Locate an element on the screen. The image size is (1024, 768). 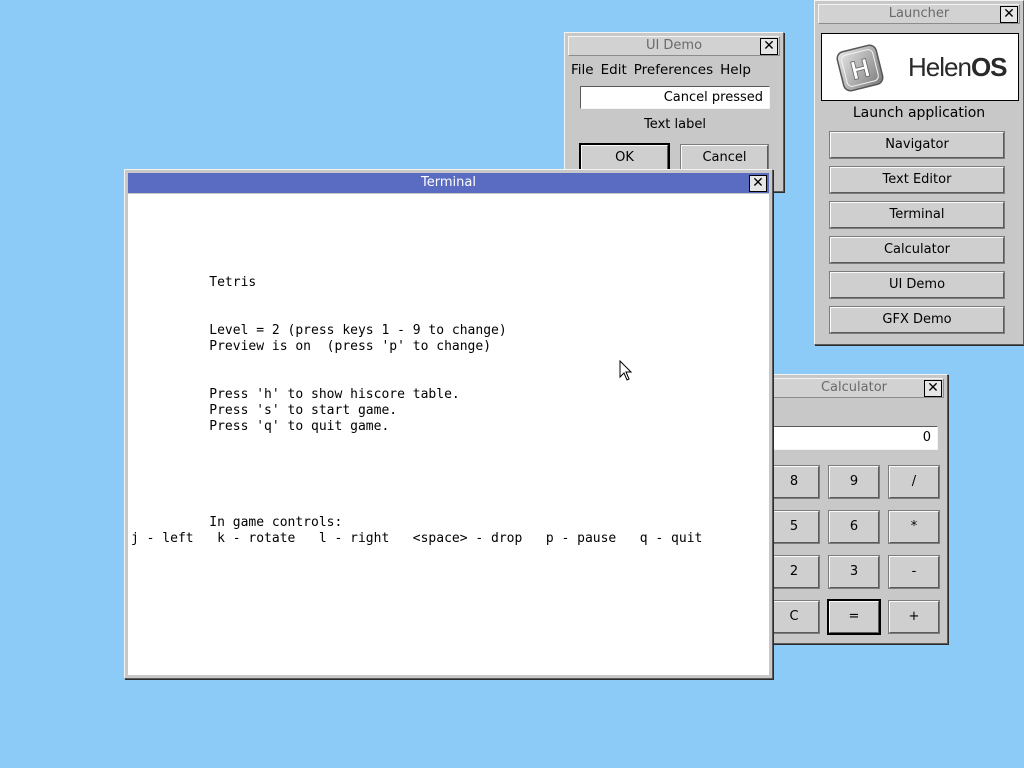
calc-key-3: 3 is located at coordinates (854, 572).